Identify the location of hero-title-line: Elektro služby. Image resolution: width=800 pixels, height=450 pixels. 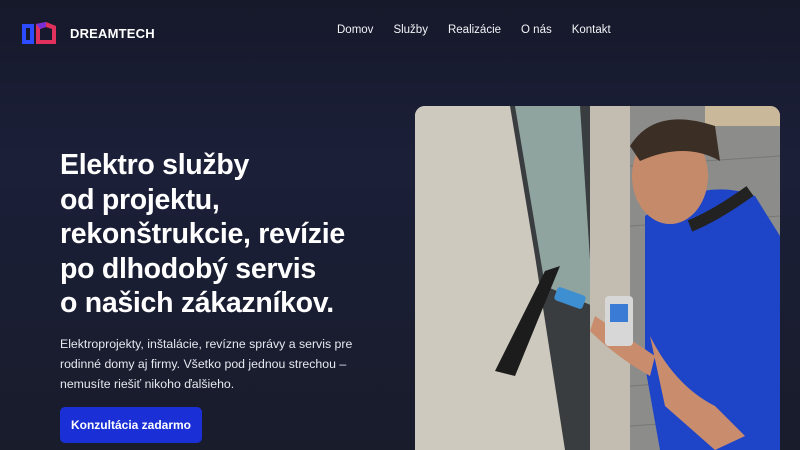
(155, 165).